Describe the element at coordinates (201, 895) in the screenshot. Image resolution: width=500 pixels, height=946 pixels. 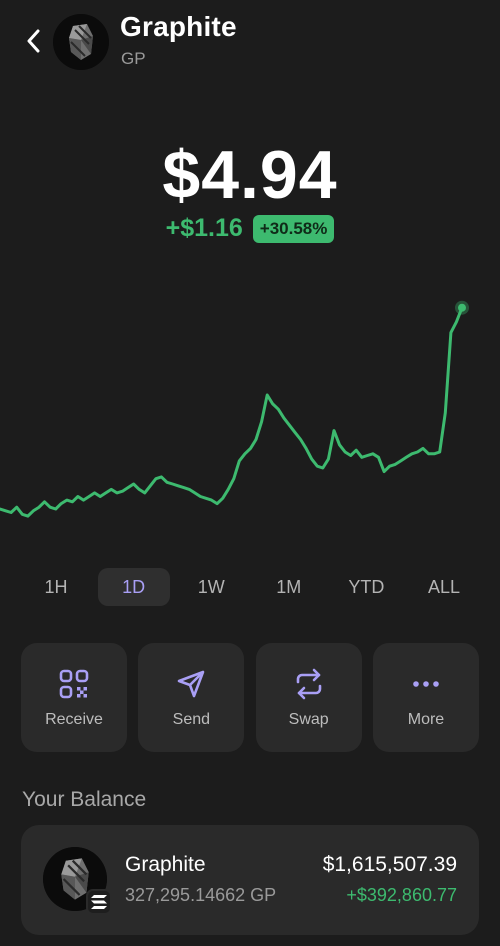
I see `balance-token-amount: 327,295.14662 GP` at that location.